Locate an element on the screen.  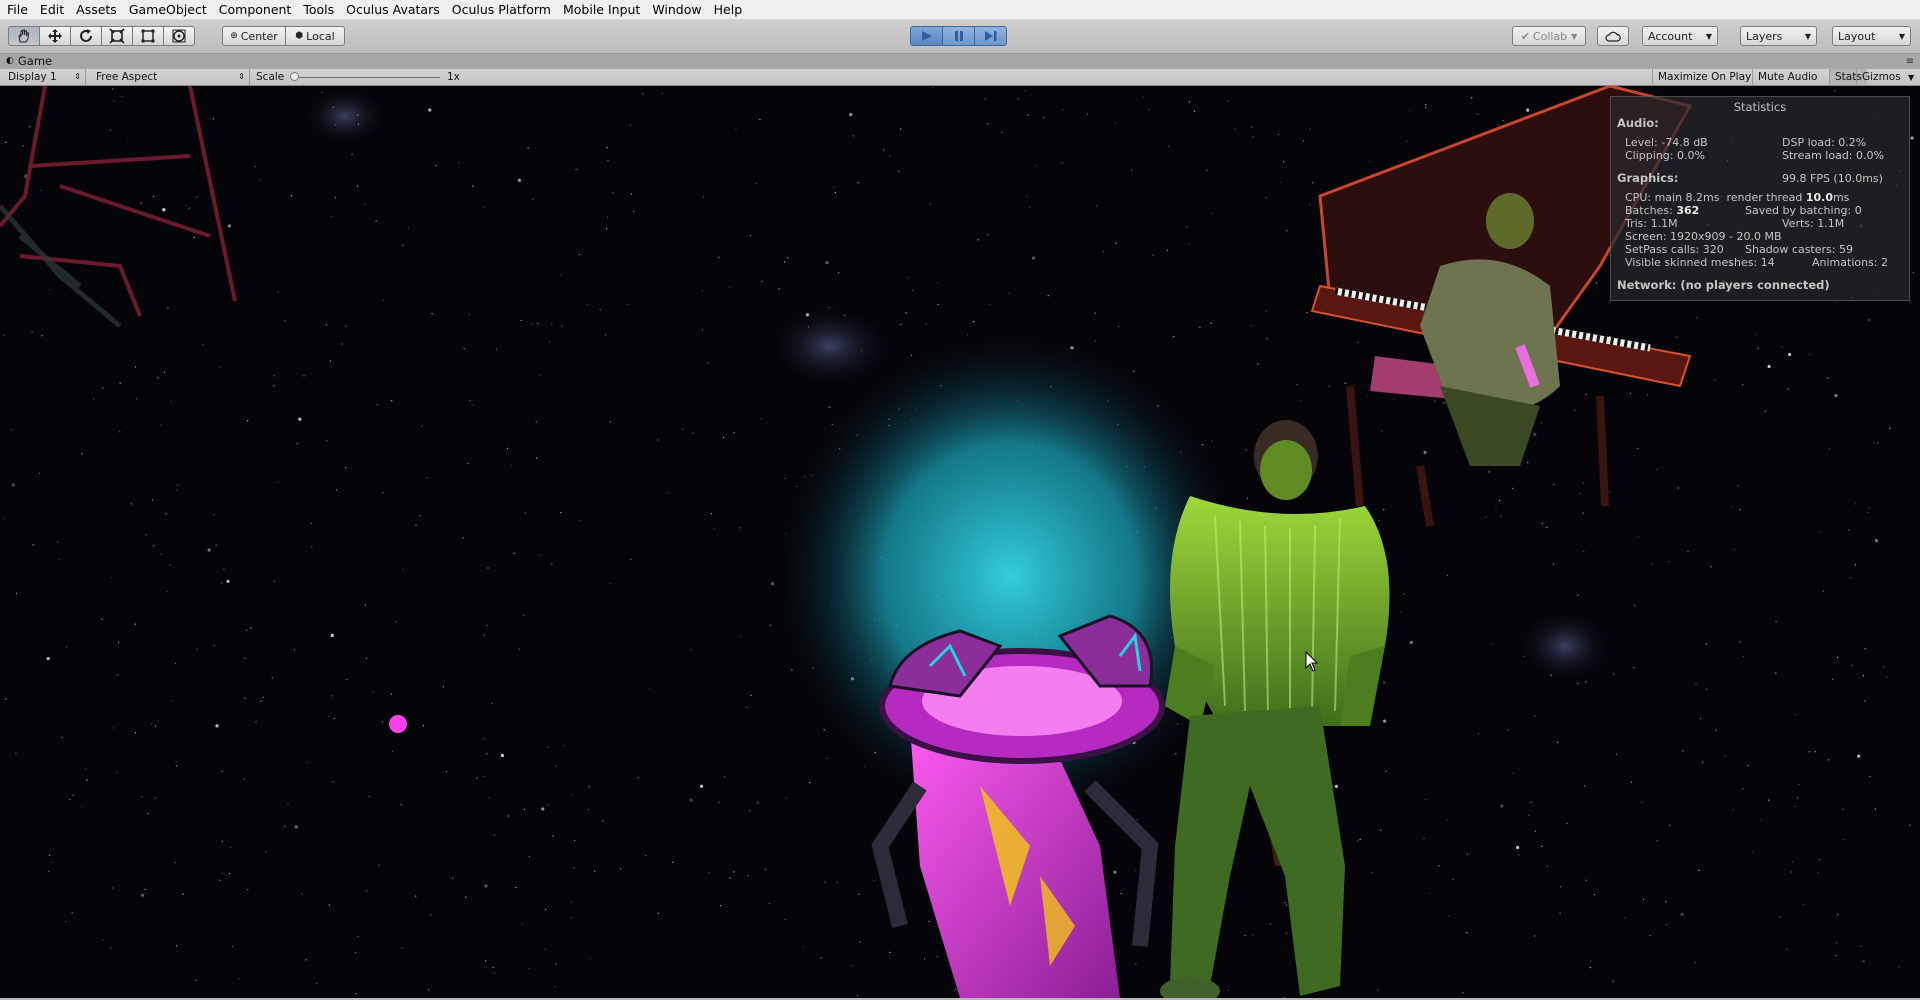
menu-oculus-avatars: Oculus Avatars is located at coordinates (393, 9).